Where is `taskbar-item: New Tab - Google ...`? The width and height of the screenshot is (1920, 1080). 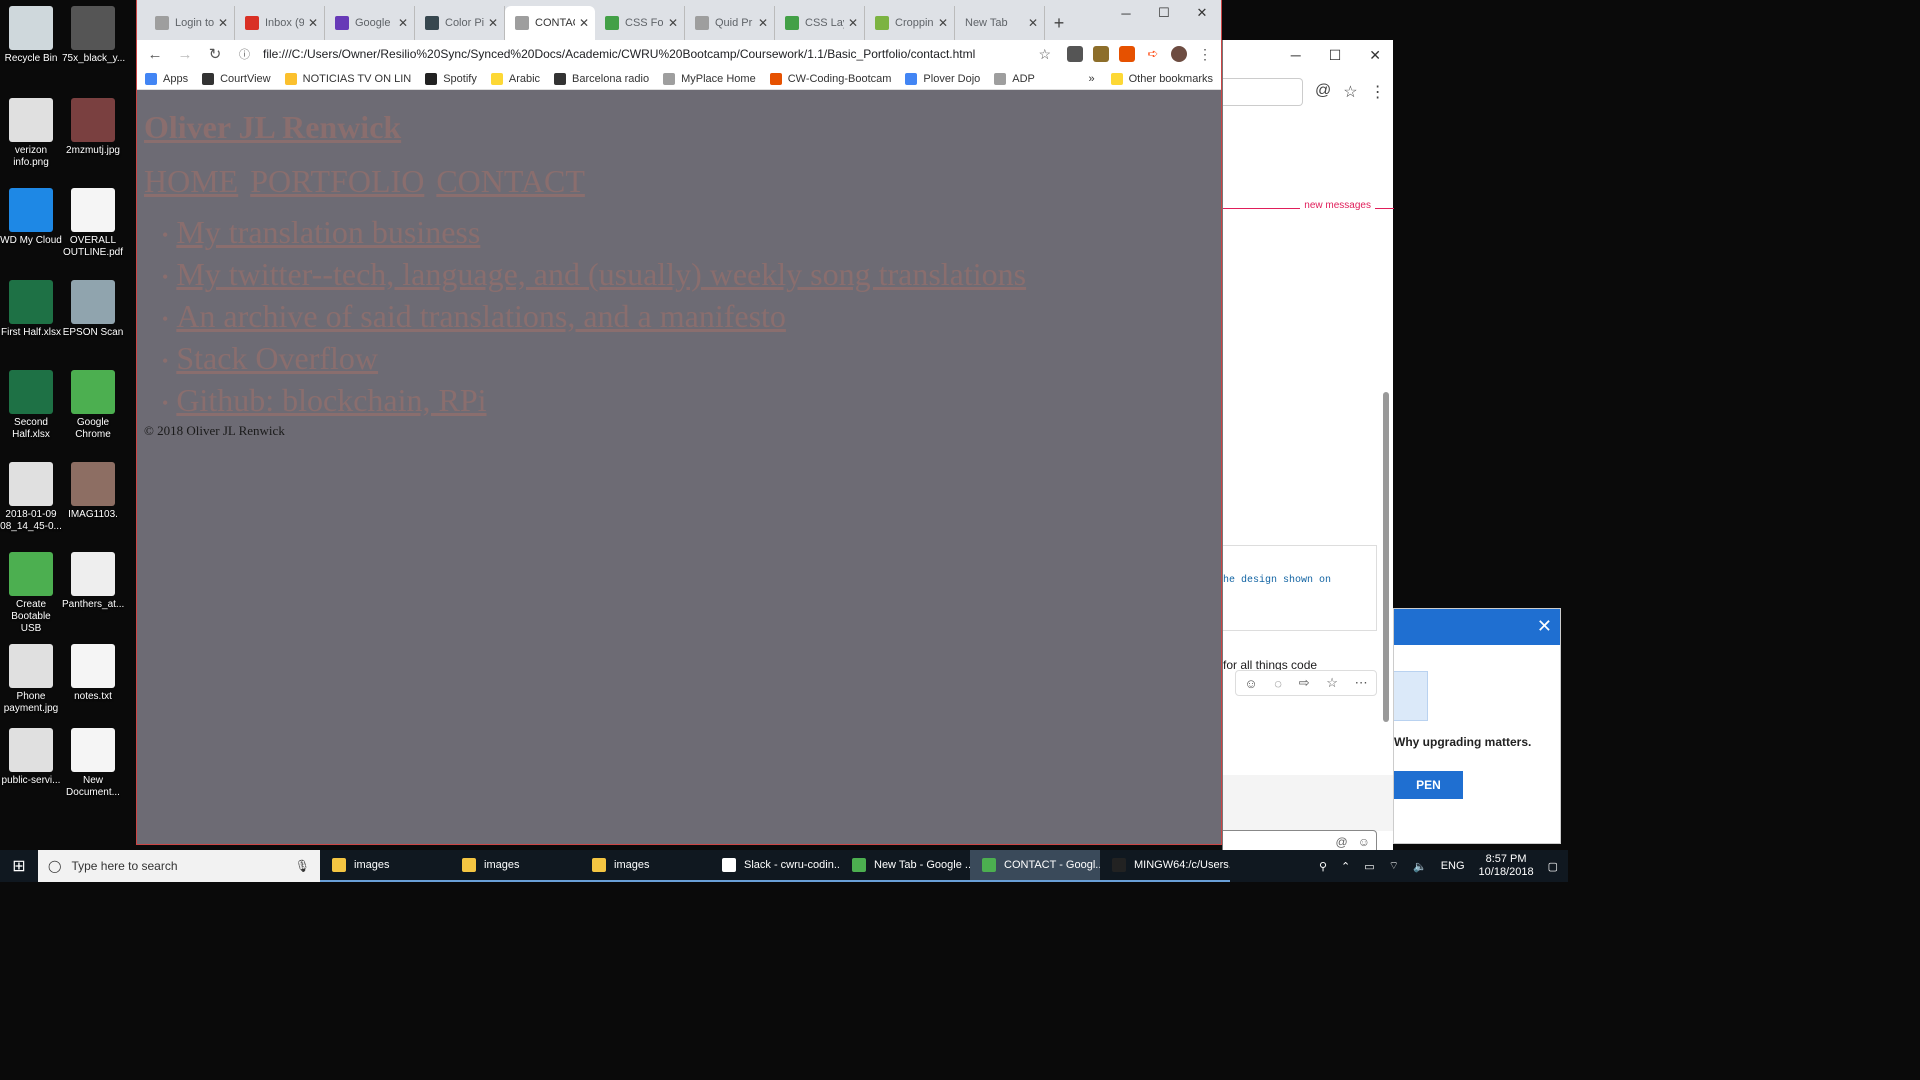 taskbar-item: New Tab - Google ... is located at coordinates (905, 866).